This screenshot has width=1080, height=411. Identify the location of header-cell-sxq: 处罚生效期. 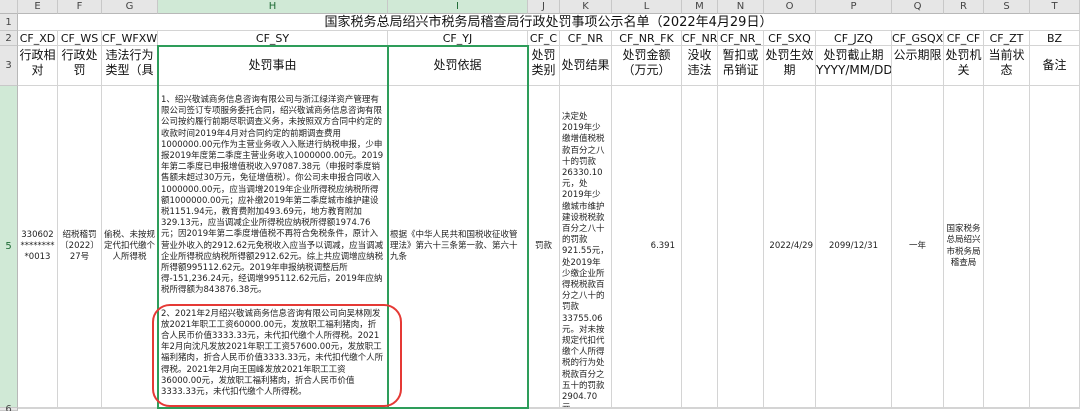
(790, 66).